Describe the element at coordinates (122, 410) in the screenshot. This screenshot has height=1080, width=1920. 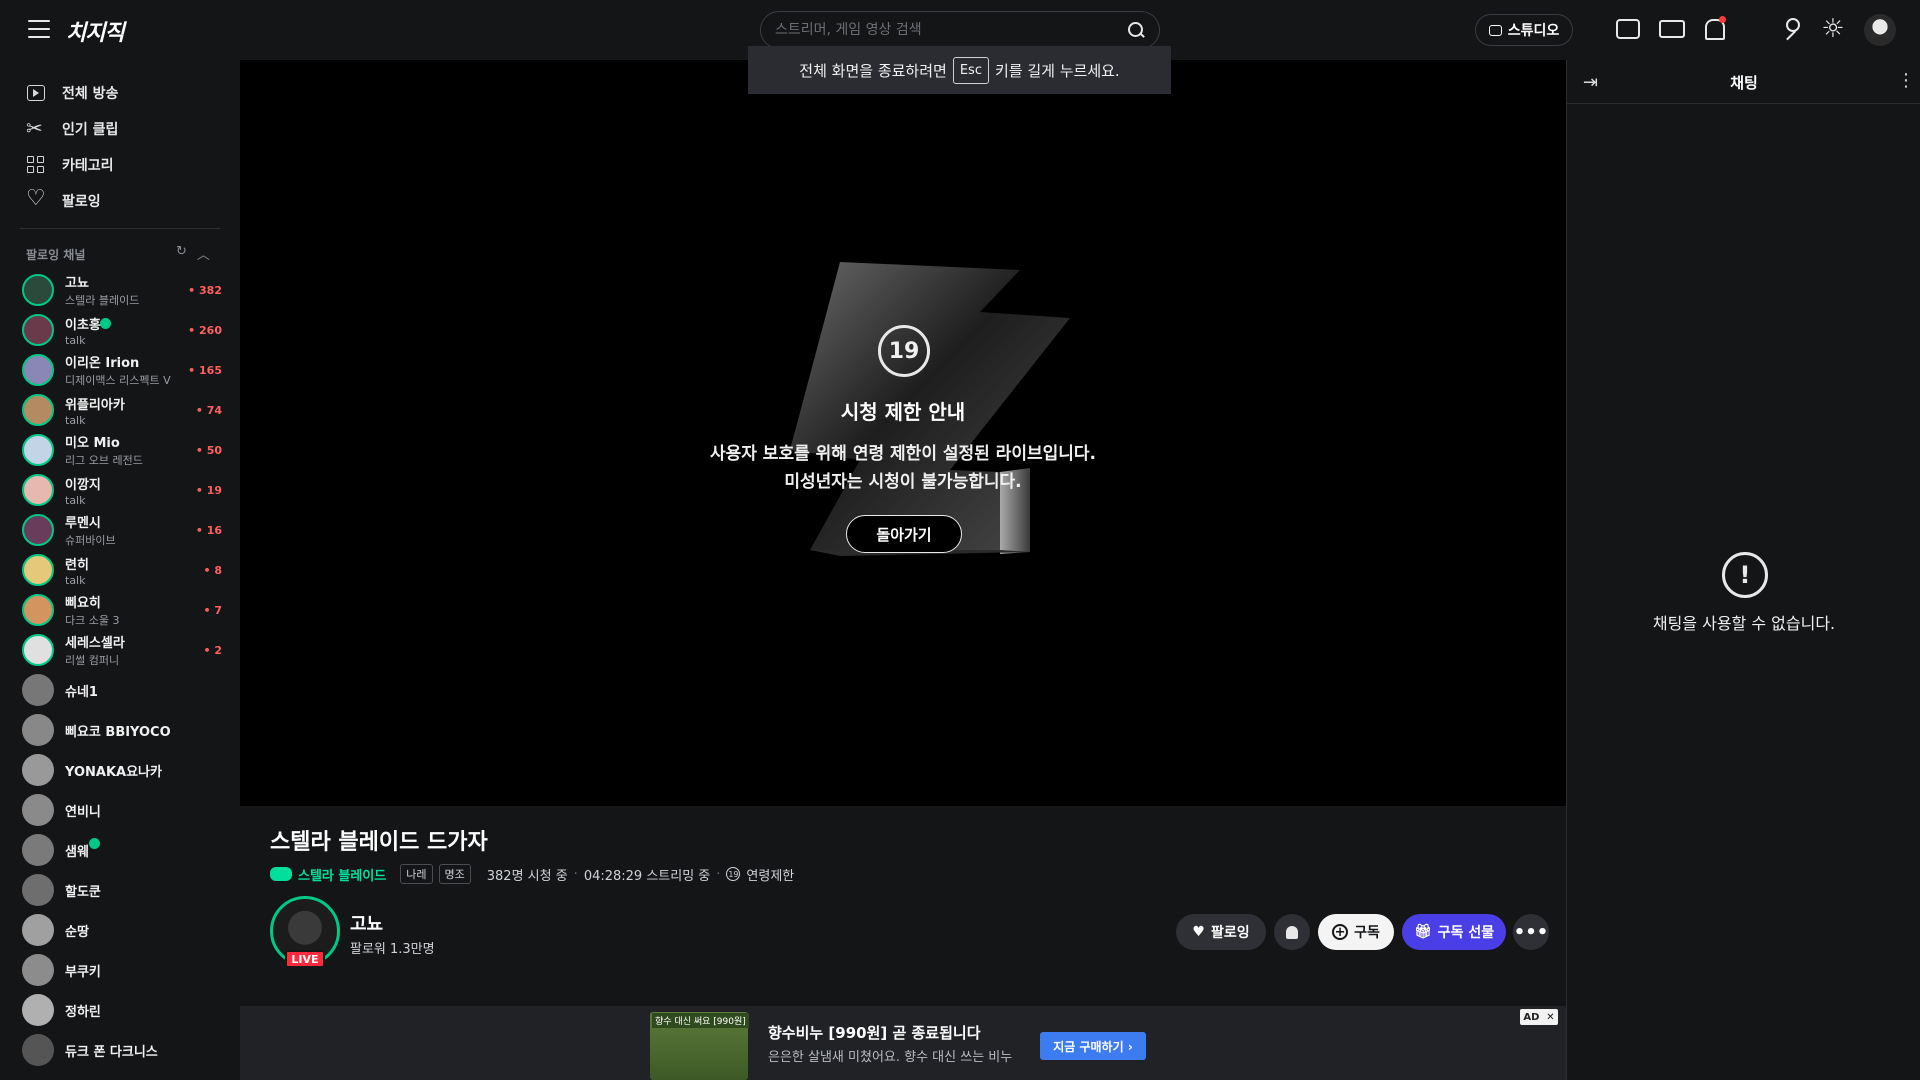
I see `followed-channel-item: 위플리아카 talk • 74` at that location.